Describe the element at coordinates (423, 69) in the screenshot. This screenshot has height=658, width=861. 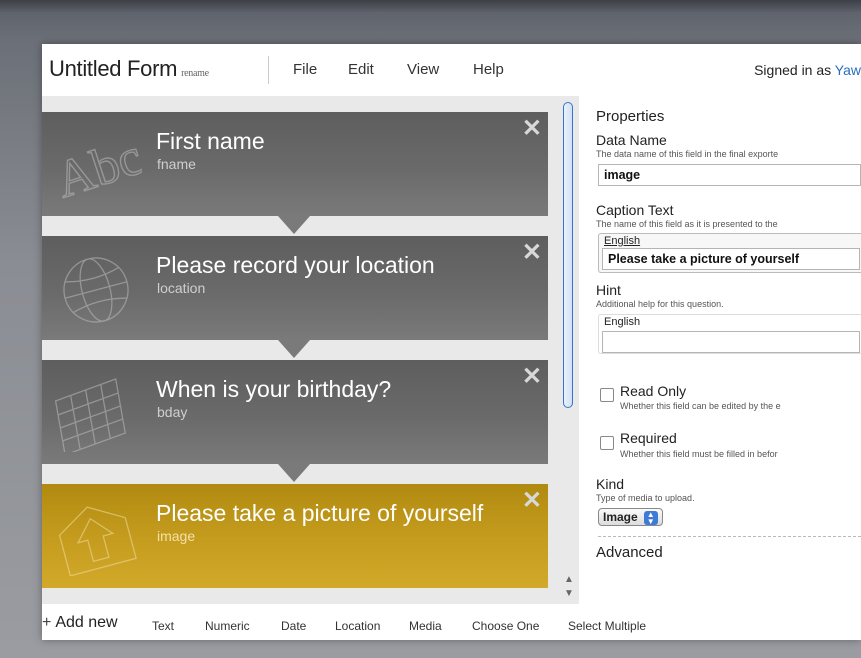
I see `menu-view: View` at that location.